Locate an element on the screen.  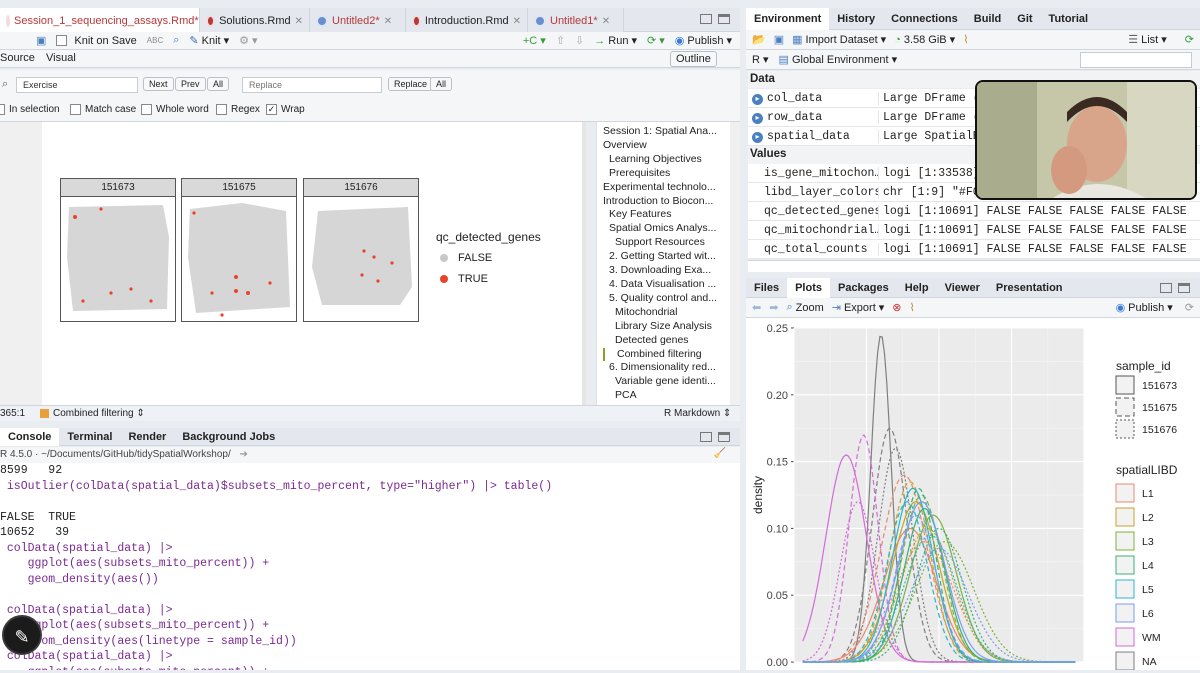
outline-button: Outline is located at coordinates (693, 59).